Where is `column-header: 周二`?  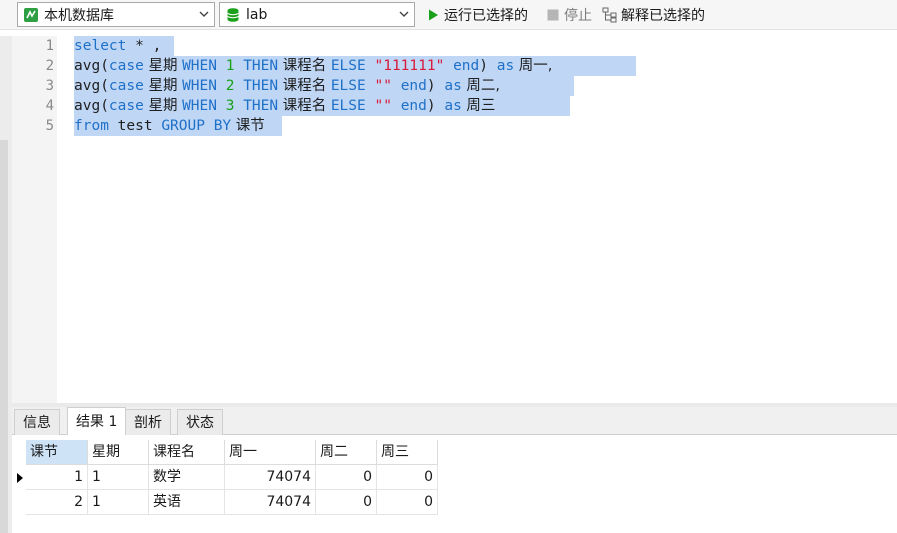
column-header: 周二 is located at coordinates (346, 452).